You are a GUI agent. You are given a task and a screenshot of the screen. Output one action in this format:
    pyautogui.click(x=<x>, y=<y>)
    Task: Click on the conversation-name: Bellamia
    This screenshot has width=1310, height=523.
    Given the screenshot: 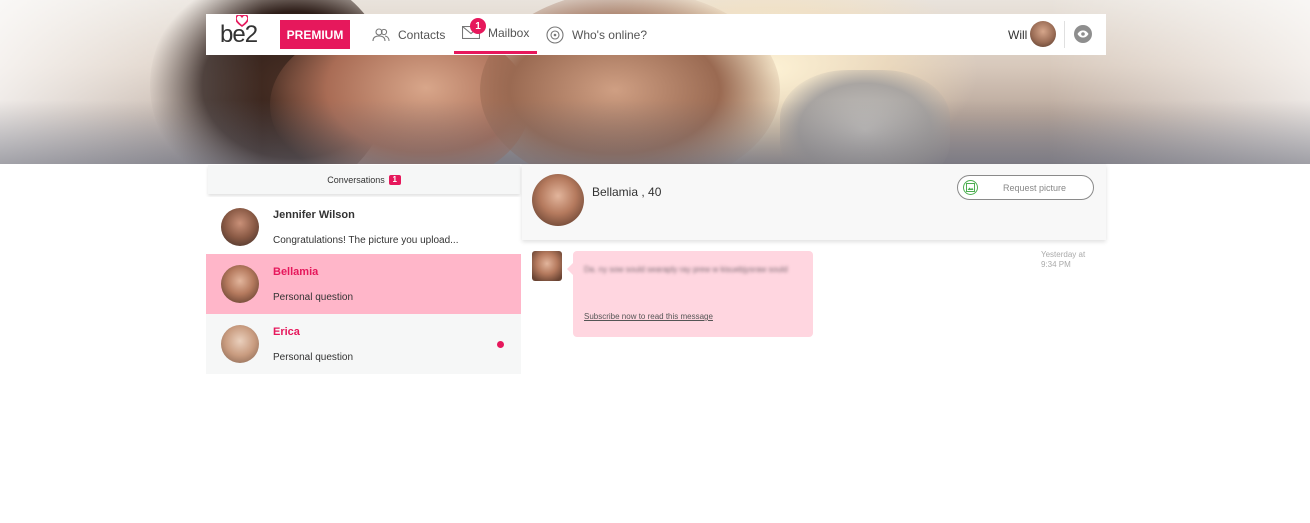 What is the action you would take?
    pyautogui.click(x=296, y=272)
    